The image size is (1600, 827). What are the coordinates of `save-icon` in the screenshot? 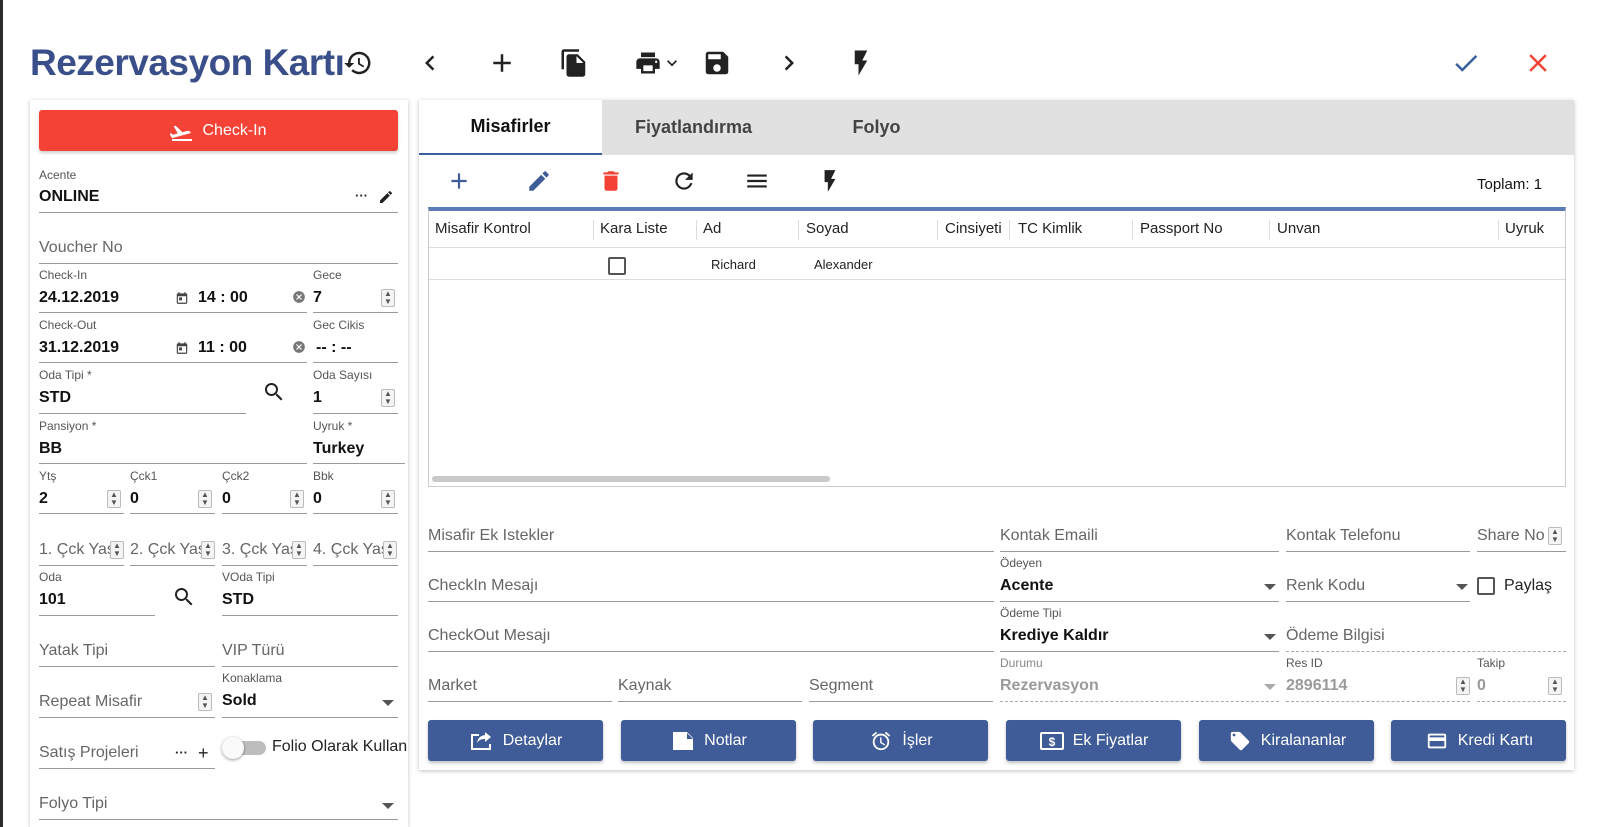 It's located at (717, 63).